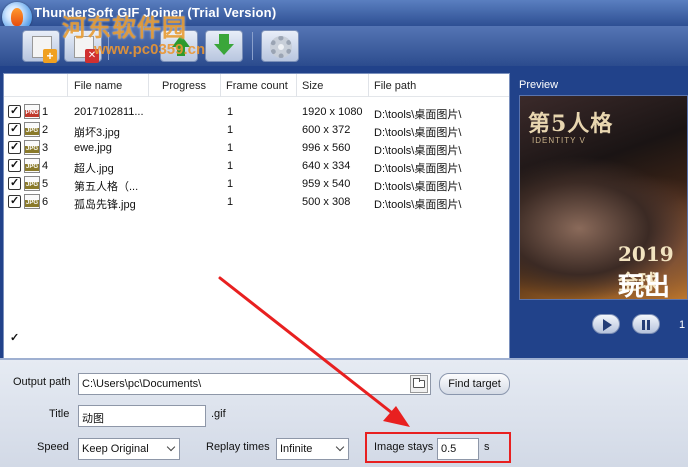 The image size is (688, 467). I want to click on speed-label: Speed, so click(53, 447).